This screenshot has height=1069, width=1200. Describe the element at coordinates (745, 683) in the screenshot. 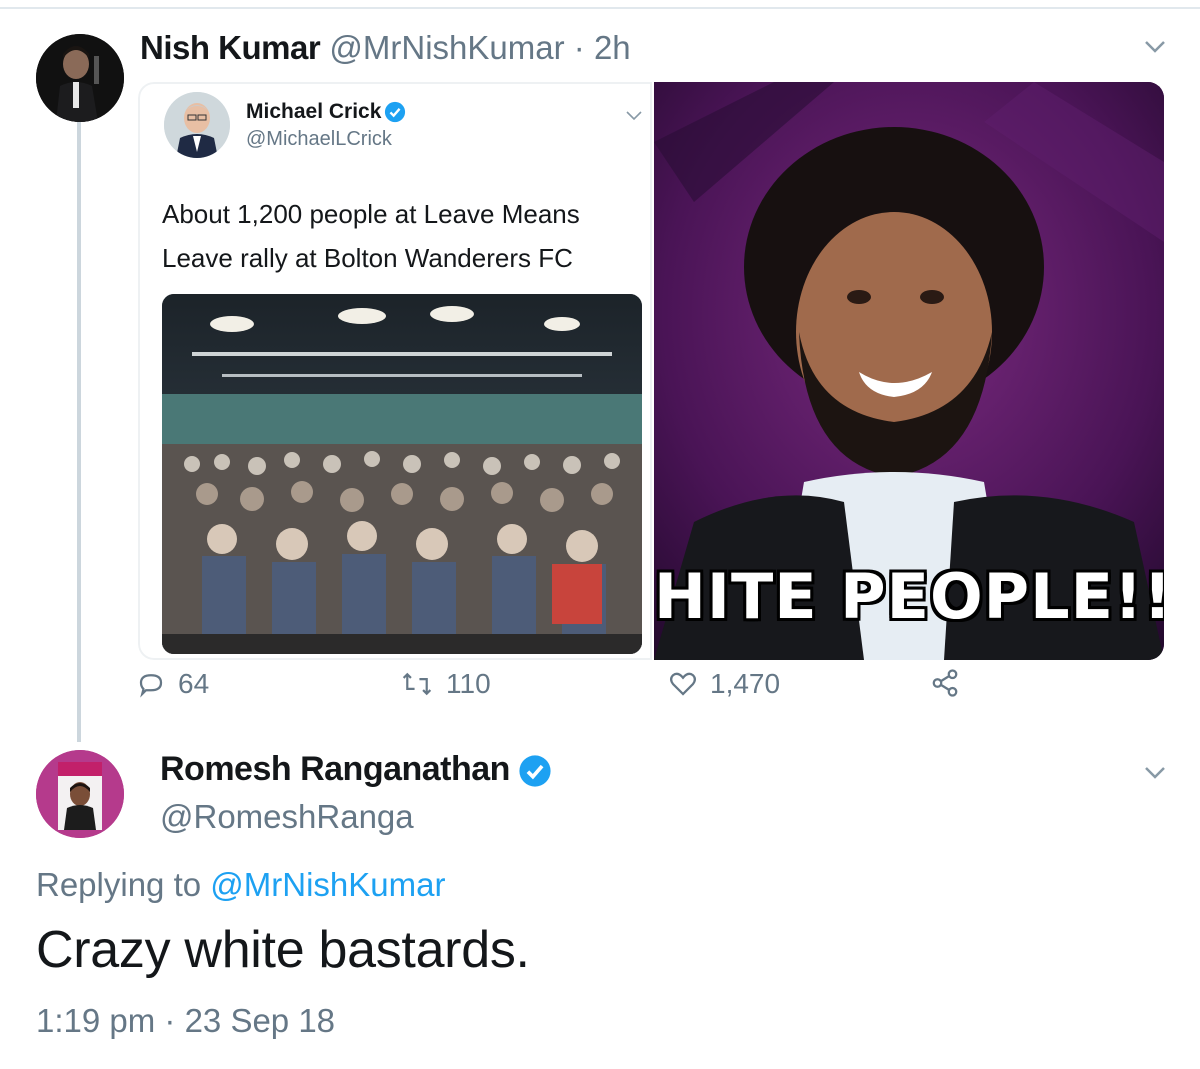

I see `like-count: 1,470` at that location.